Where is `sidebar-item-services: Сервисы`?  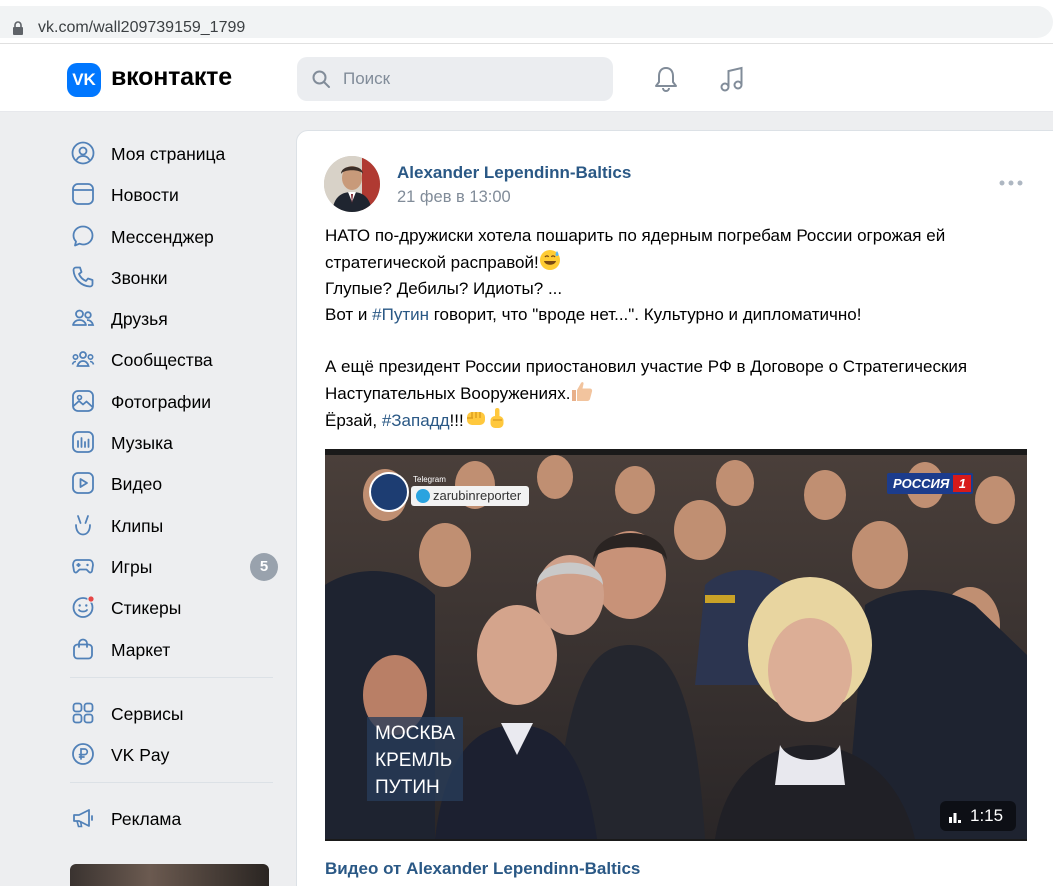 sidebar-item-services: Сервисы is located at coordinates (171, 712).